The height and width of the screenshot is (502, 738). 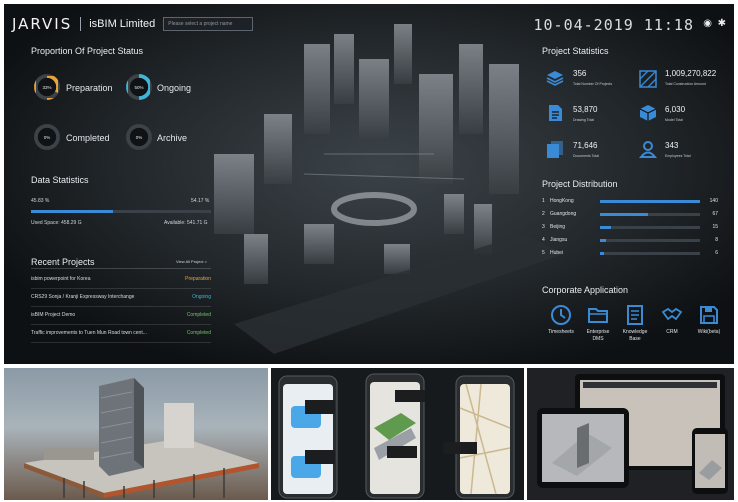 I want to click on available-percent: 54.17 %, so click(x=200, y=201).